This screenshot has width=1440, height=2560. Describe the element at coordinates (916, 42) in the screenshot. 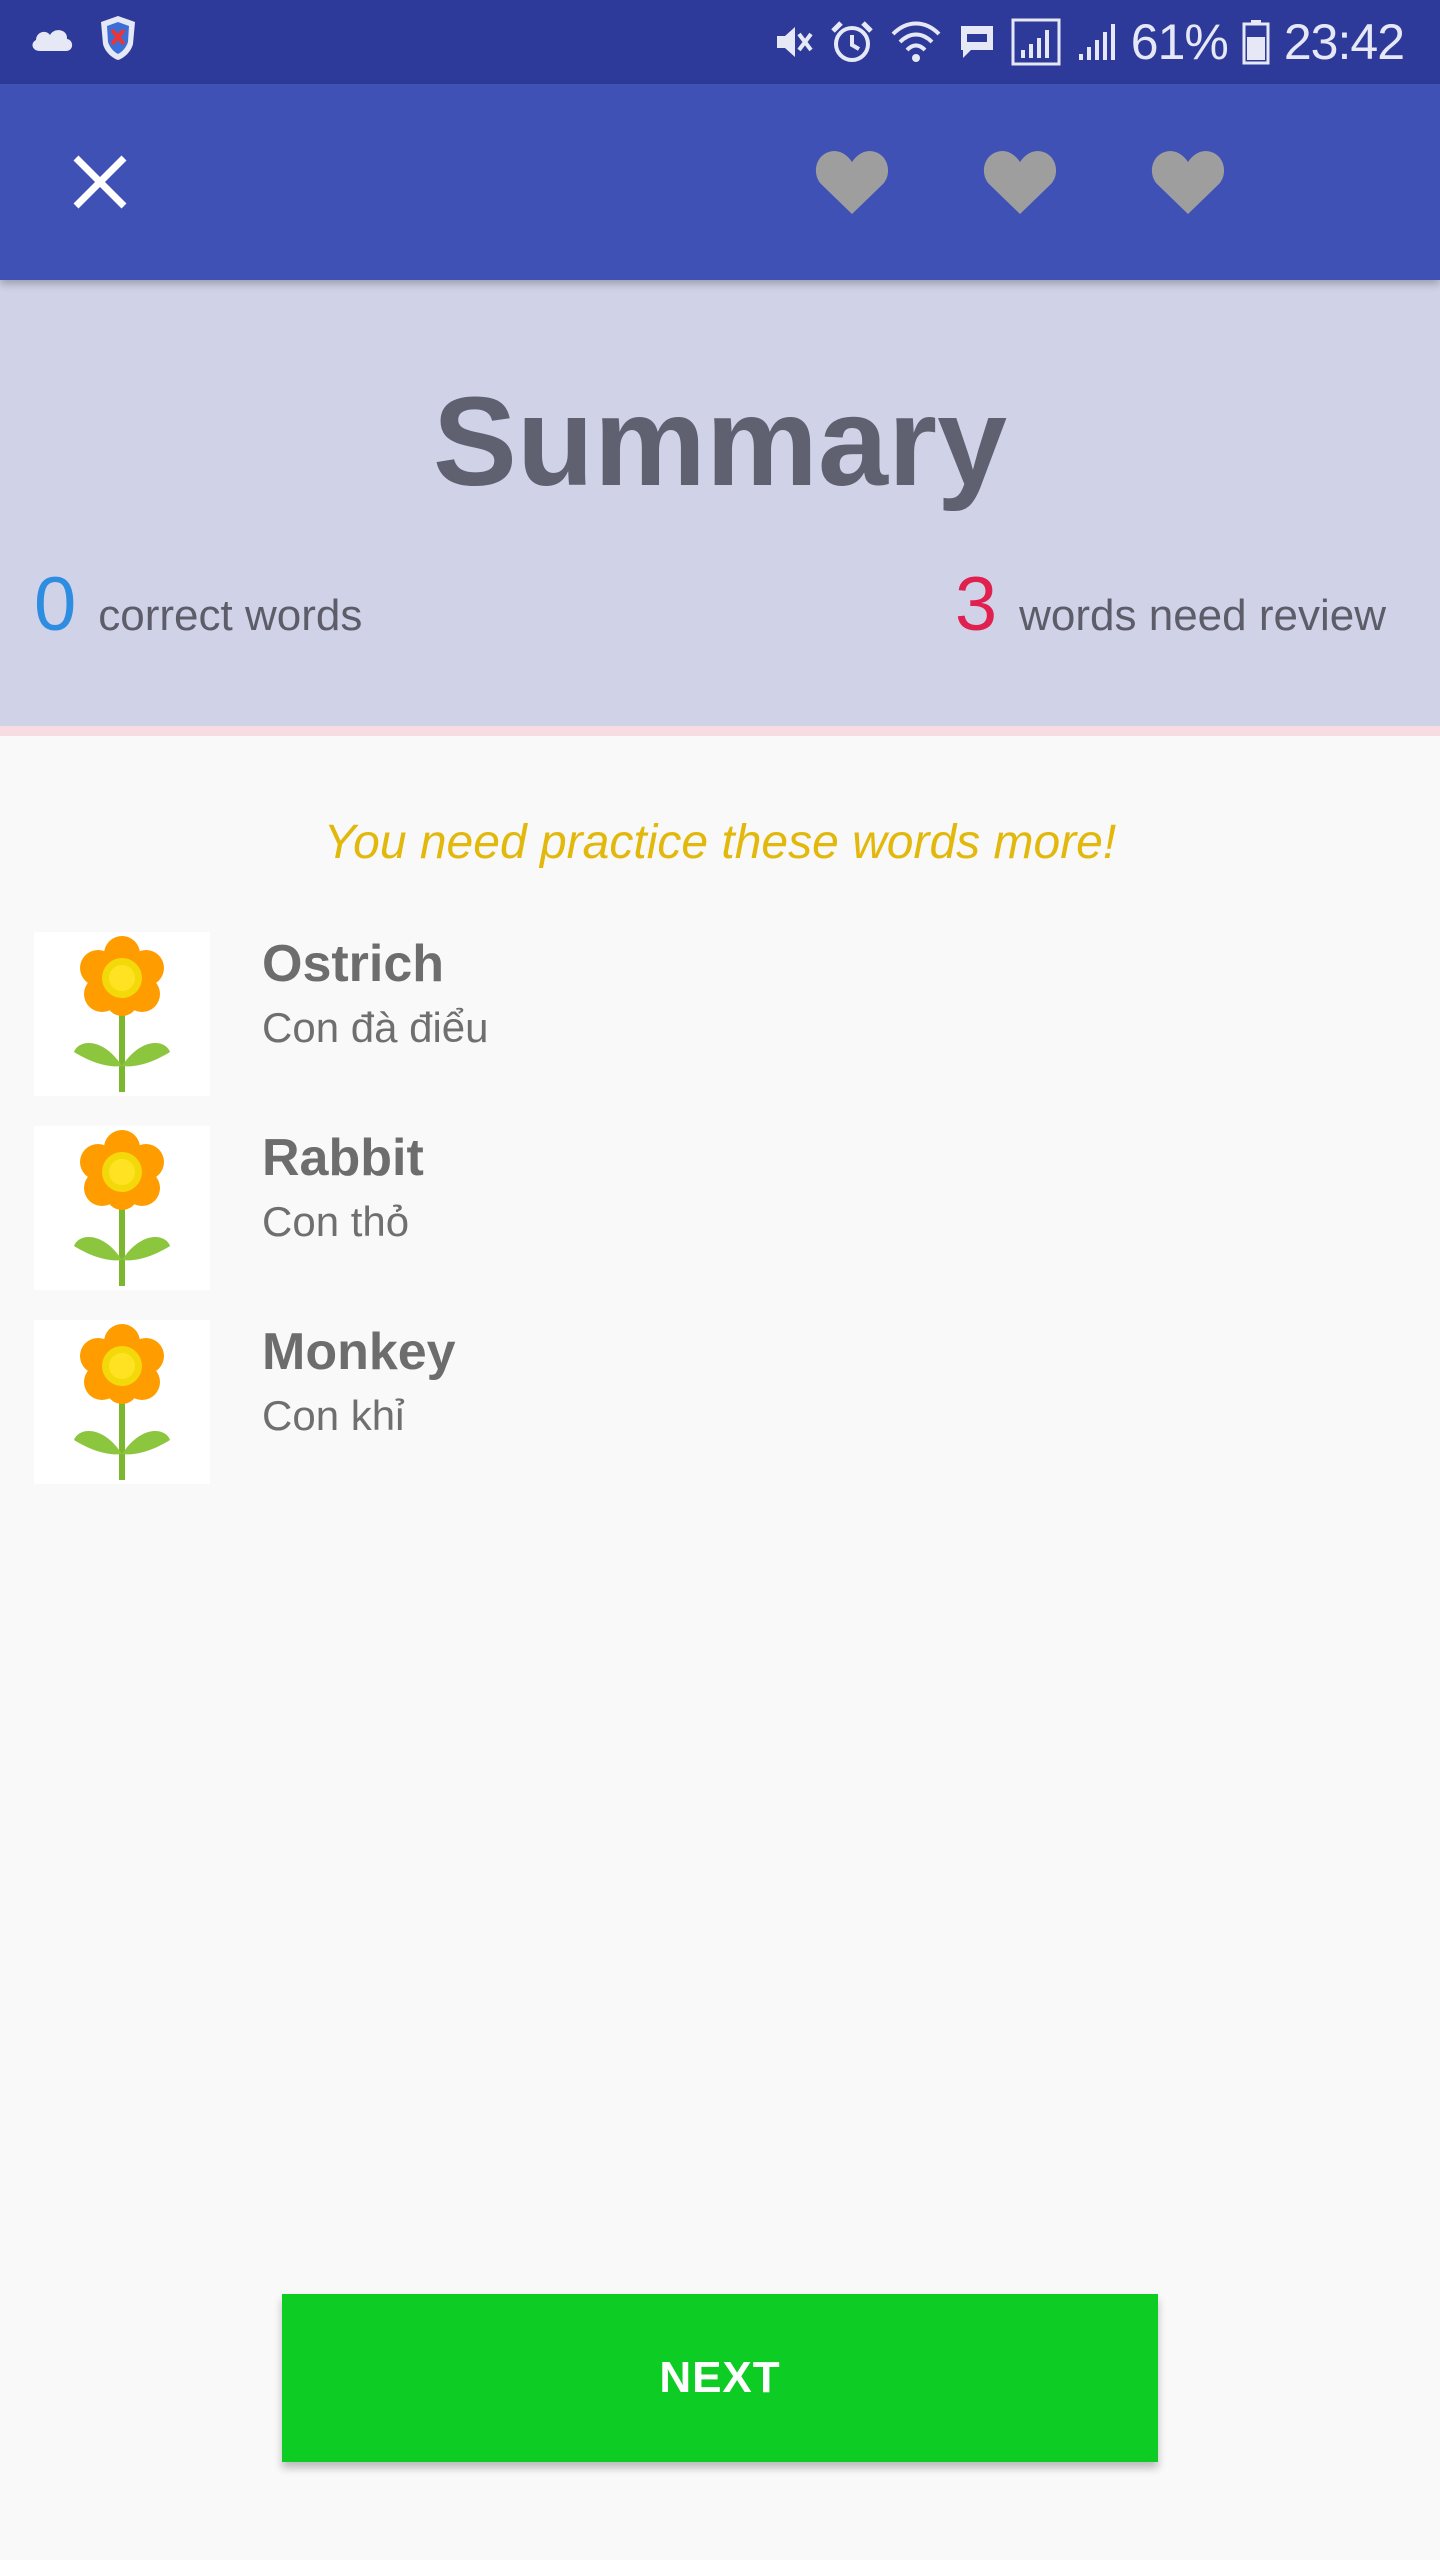

I see `wifi-icon` at that location.